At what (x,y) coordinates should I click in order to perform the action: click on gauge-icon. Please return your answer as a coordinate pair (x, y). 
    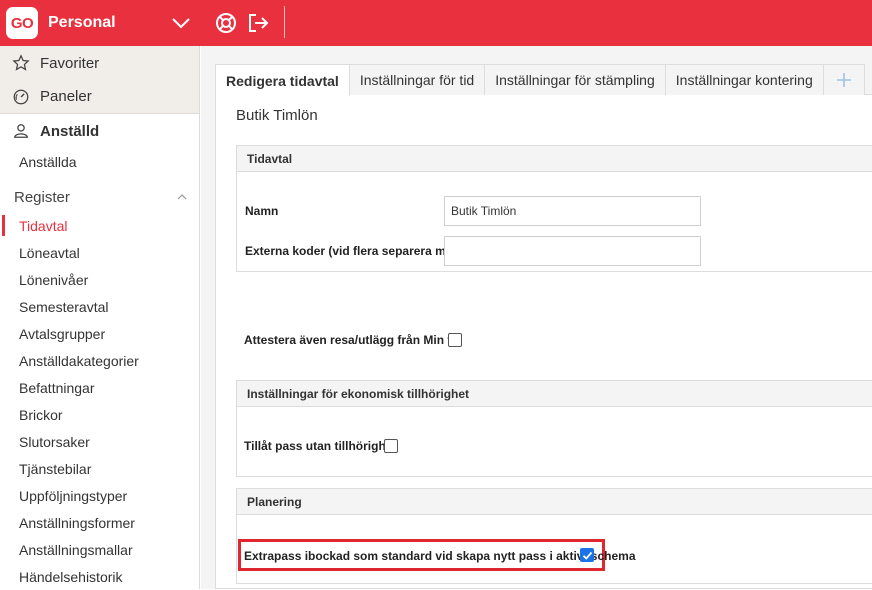
    Looking at the image, I should click on (21, 96).